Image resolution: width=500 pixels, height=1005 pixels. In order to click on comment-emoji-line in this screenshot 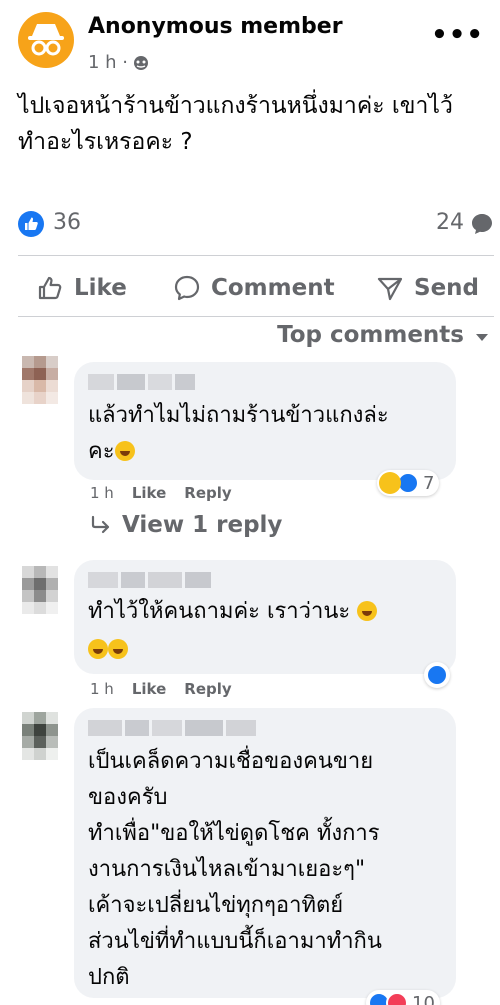, I will do `click(108, 650)`.